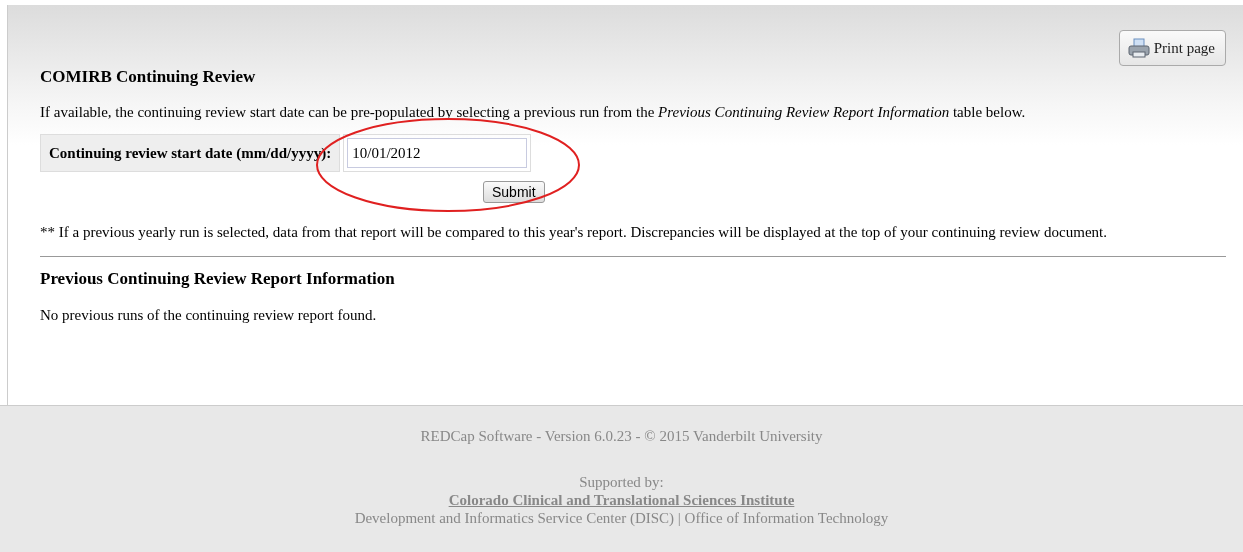 The width and height of the screenshot is (1243, 552). Describe the element at coordinates (574, 232) in the screenshot. I see `note-text: ** If a previous yearly run is selected, data from that report will be compared to this year's report. Discrepancies will be displayed at the top of your continuing review document.` at that location.